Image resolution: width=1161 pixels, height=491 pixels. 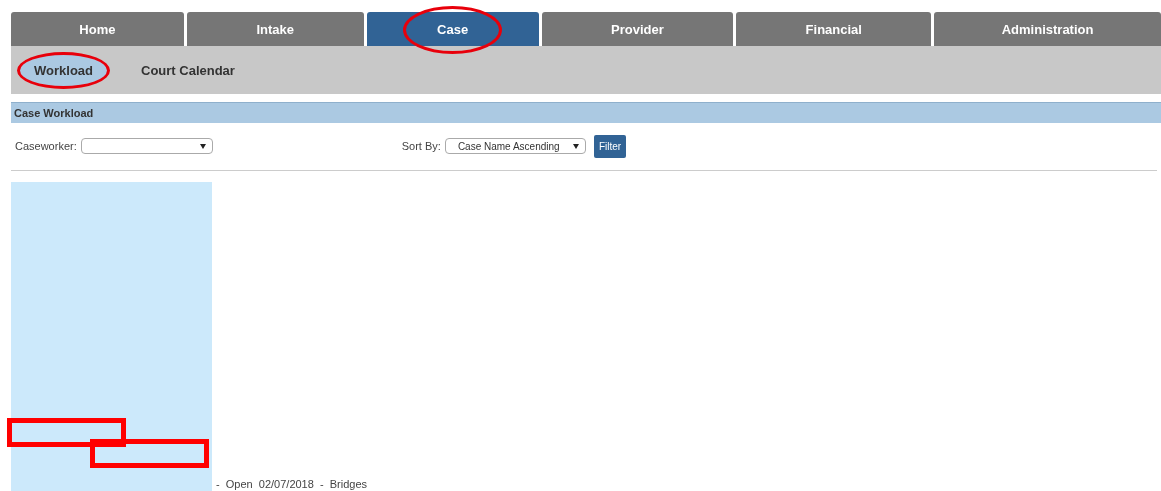 What do you see at coordinates (188, 70) in the screenshot?
I see `subnav-tab: Court Calendar` at bounding box center [188, 70].